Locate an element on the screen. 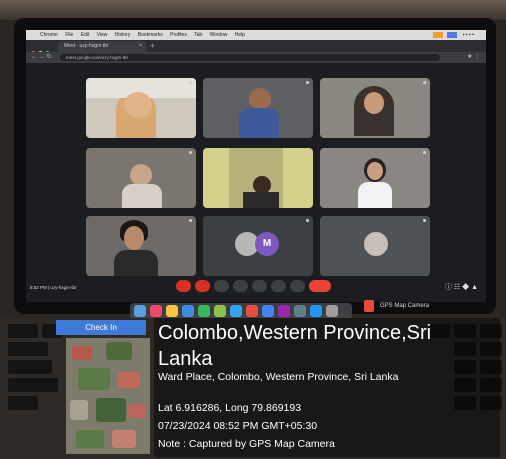 The height and width of the screenshot is (459, 506). menu-item-profiles: Profiles is located at coordinates (178, 35).